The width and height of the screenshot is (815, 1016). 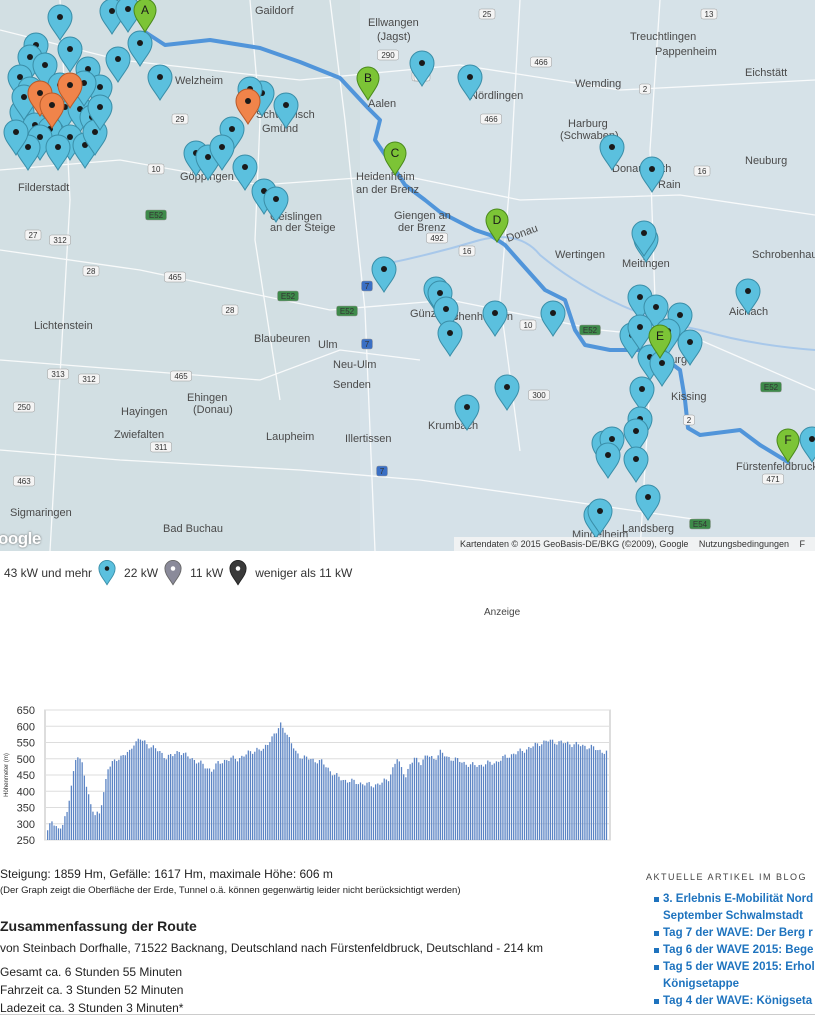 I want to click on map-city-label: Wemding, so click(x=598, y=84).